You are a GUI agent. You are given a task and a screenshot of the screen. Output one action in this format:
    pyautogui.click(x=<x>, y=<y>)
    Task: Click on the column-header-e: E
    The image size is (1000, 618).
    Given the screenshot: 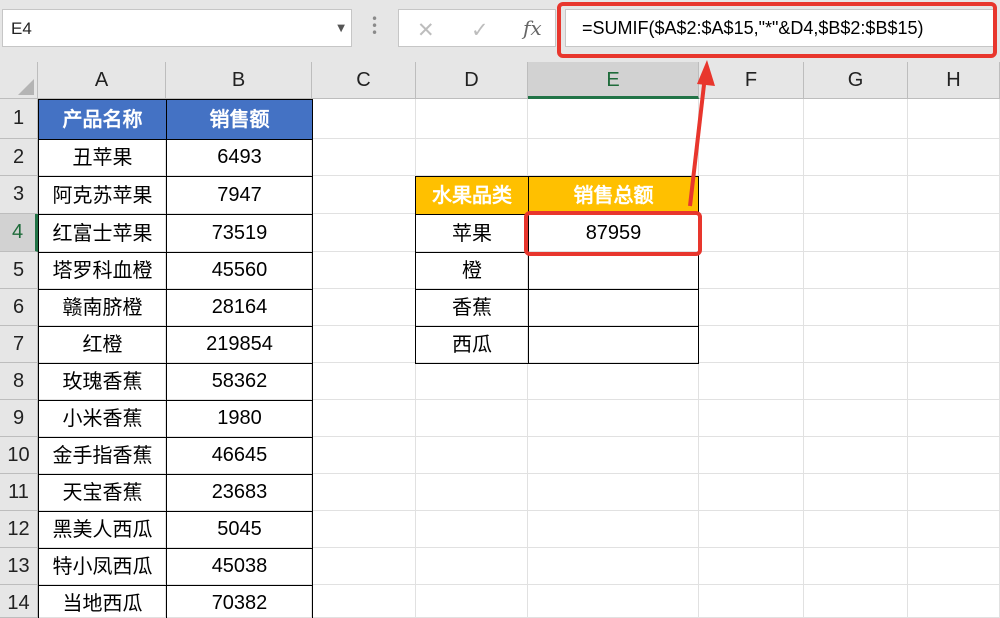 What is the action you would take?
    pyautogui.click(x=613, y=80)
    